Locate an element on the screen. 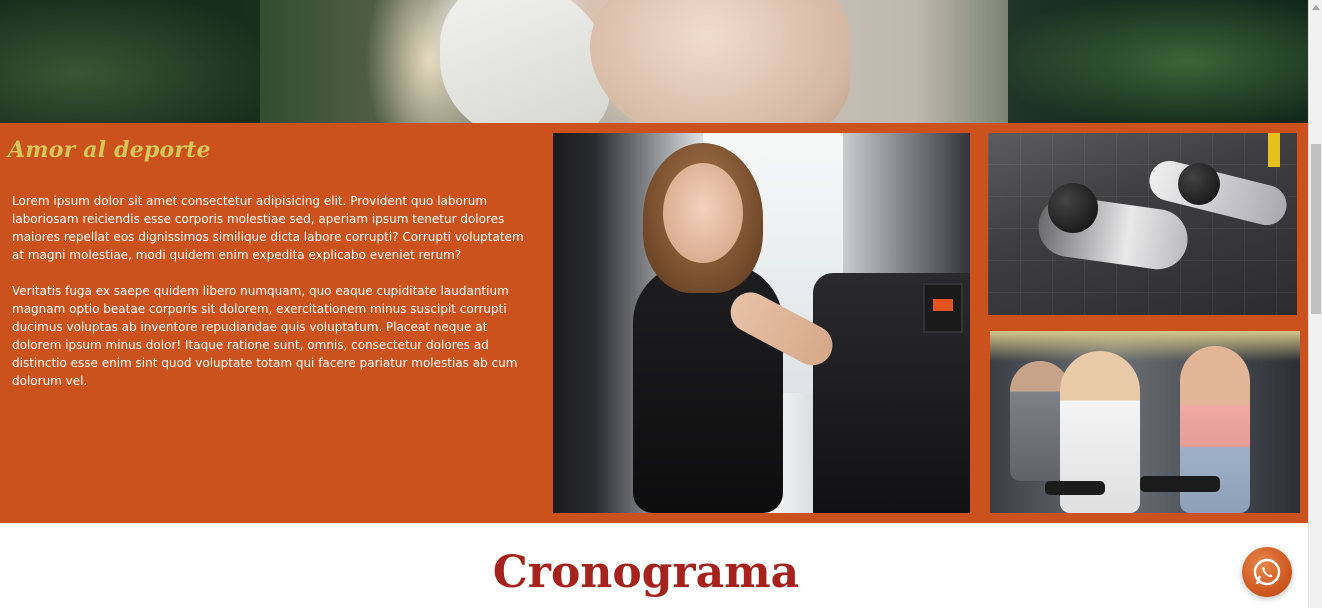 This screenshot has height=608, width=1322. whatsapp-button is located at coordinates (1267, 572).